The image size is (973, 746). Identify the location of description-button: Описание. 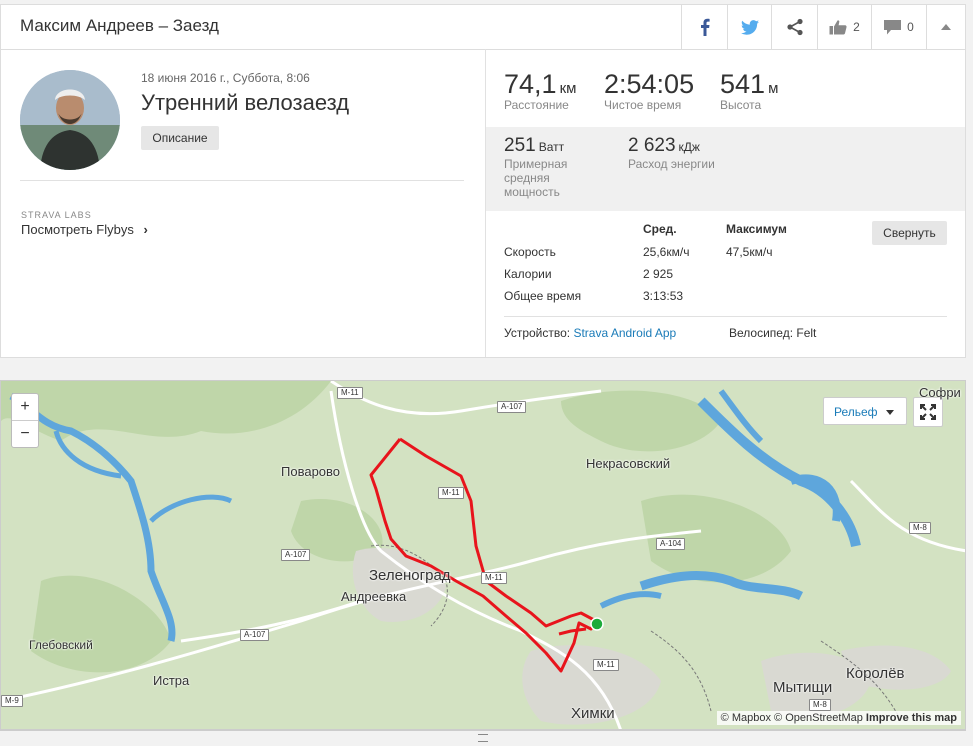
(180, 138).